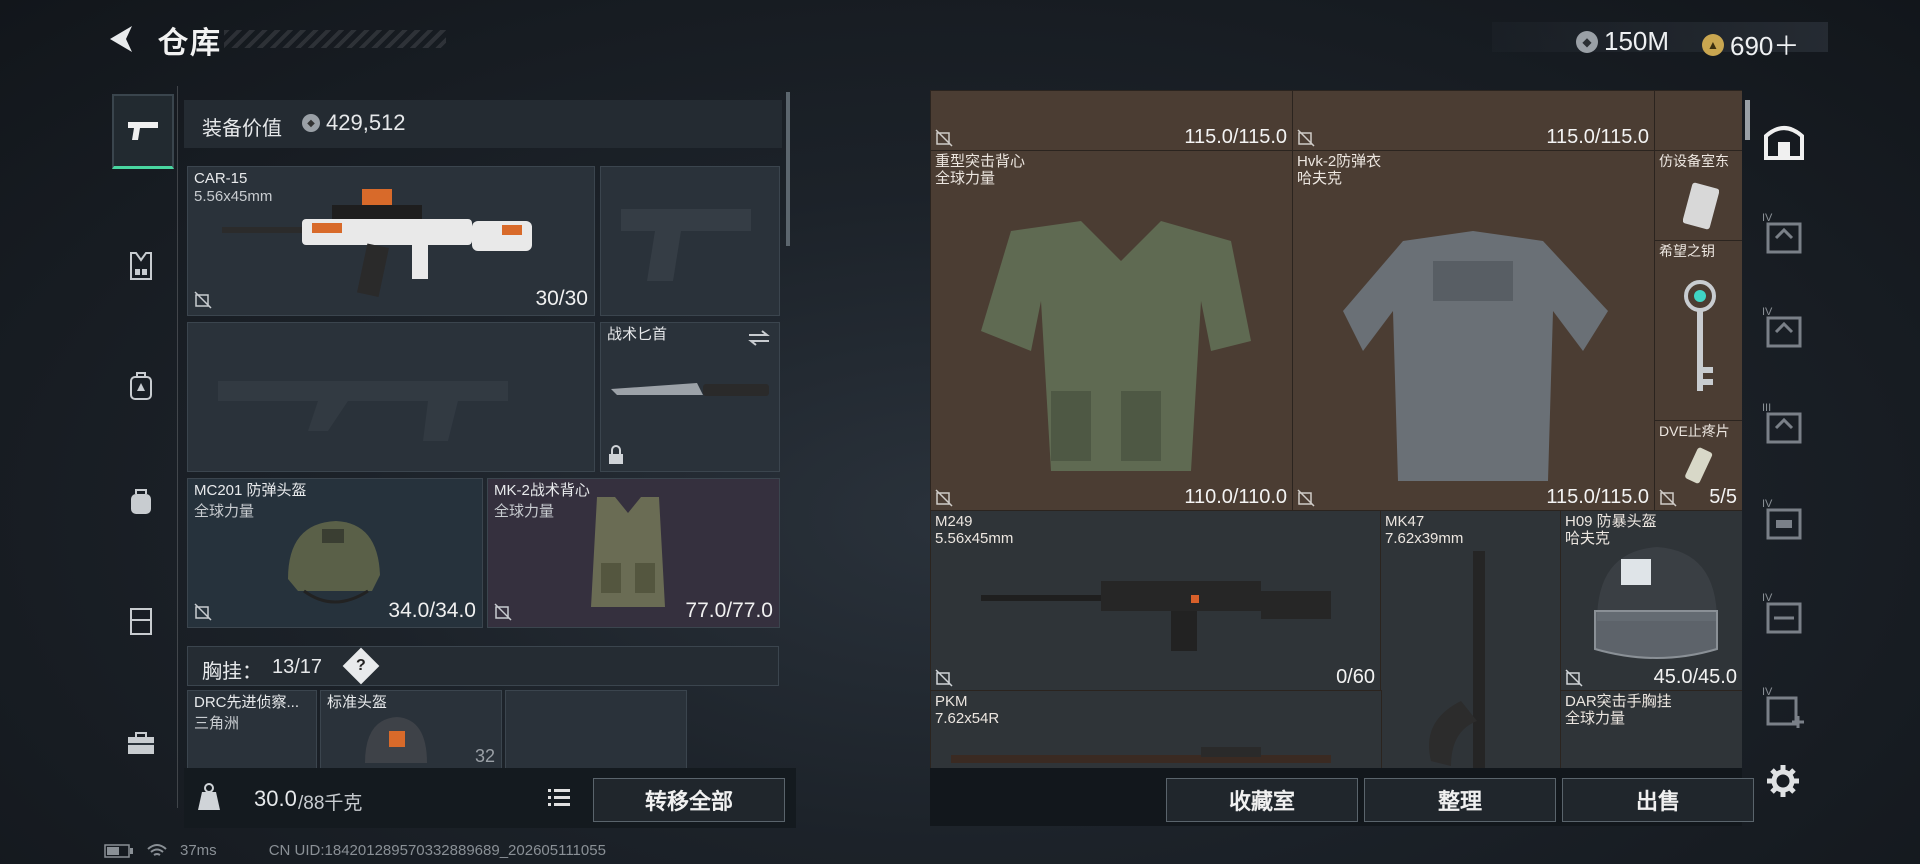 This screenshot has height=864, width=1920. Describe the element at coordinates (483, 666) in the screenshot. I see `chest-rig-header: 胸挂： 13/17 ?` at that location.